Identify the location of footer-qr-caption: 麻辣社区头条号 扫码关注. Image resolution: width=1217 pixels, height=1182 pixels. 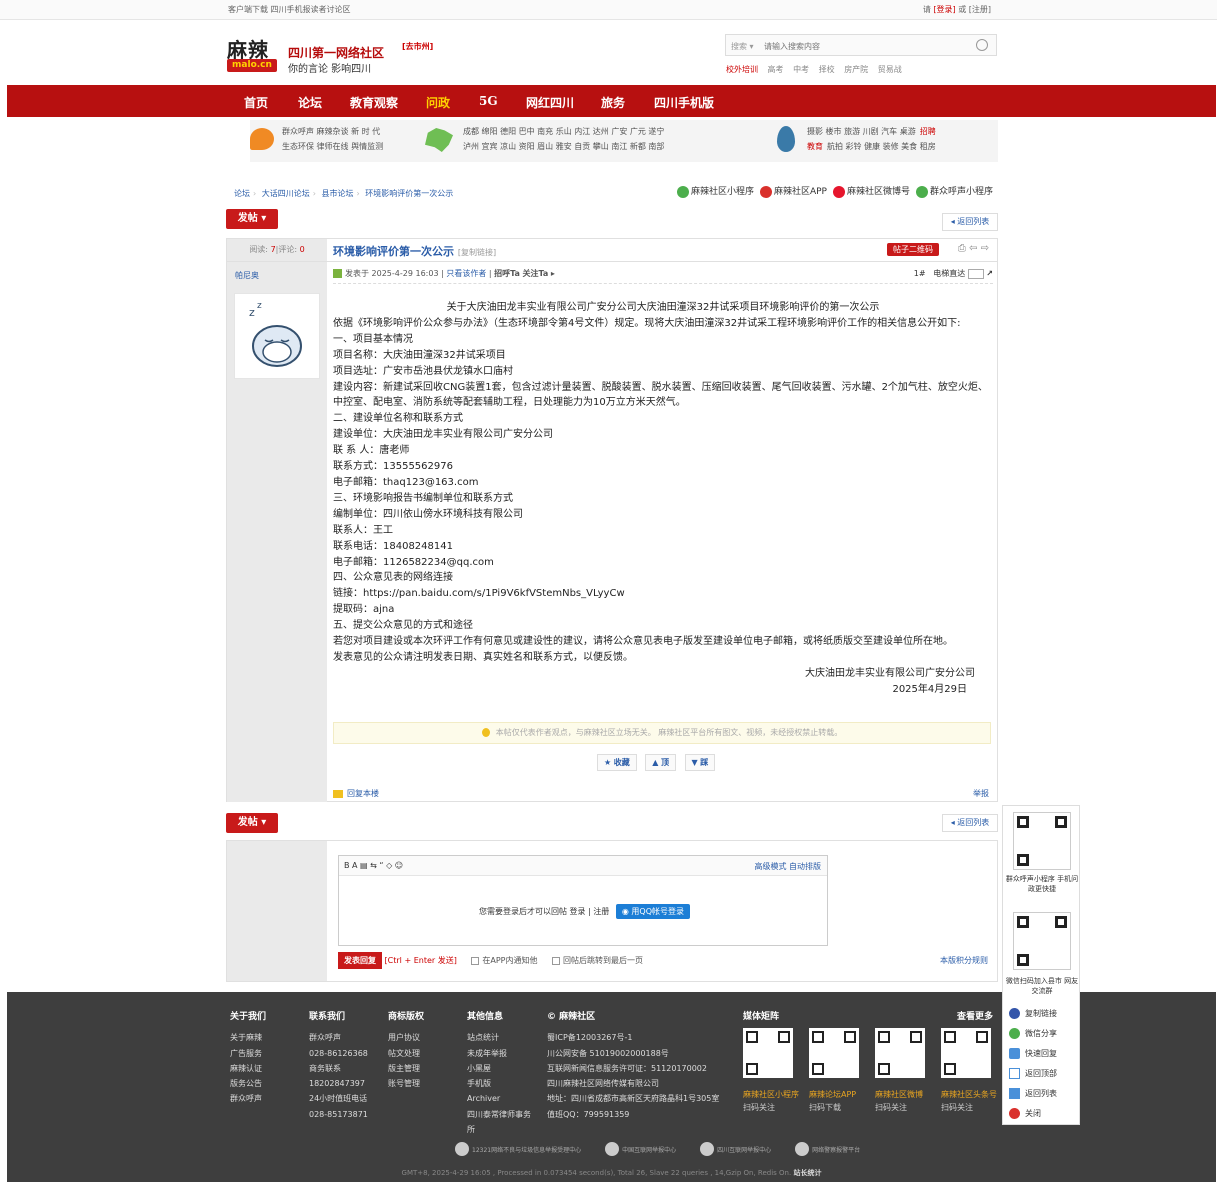
(969, 1101).